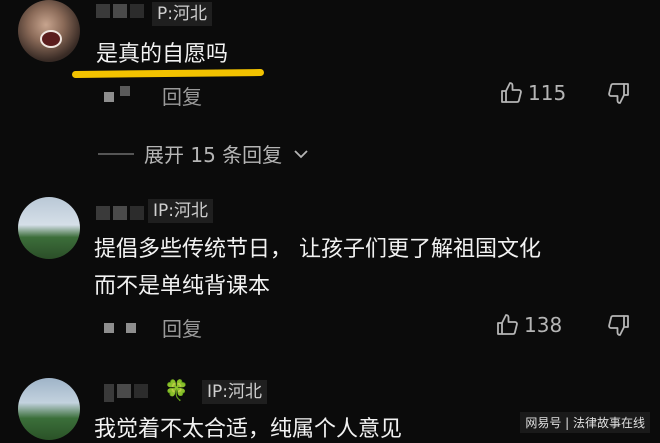  I want to click on like-count: 115, so click(547, 93).